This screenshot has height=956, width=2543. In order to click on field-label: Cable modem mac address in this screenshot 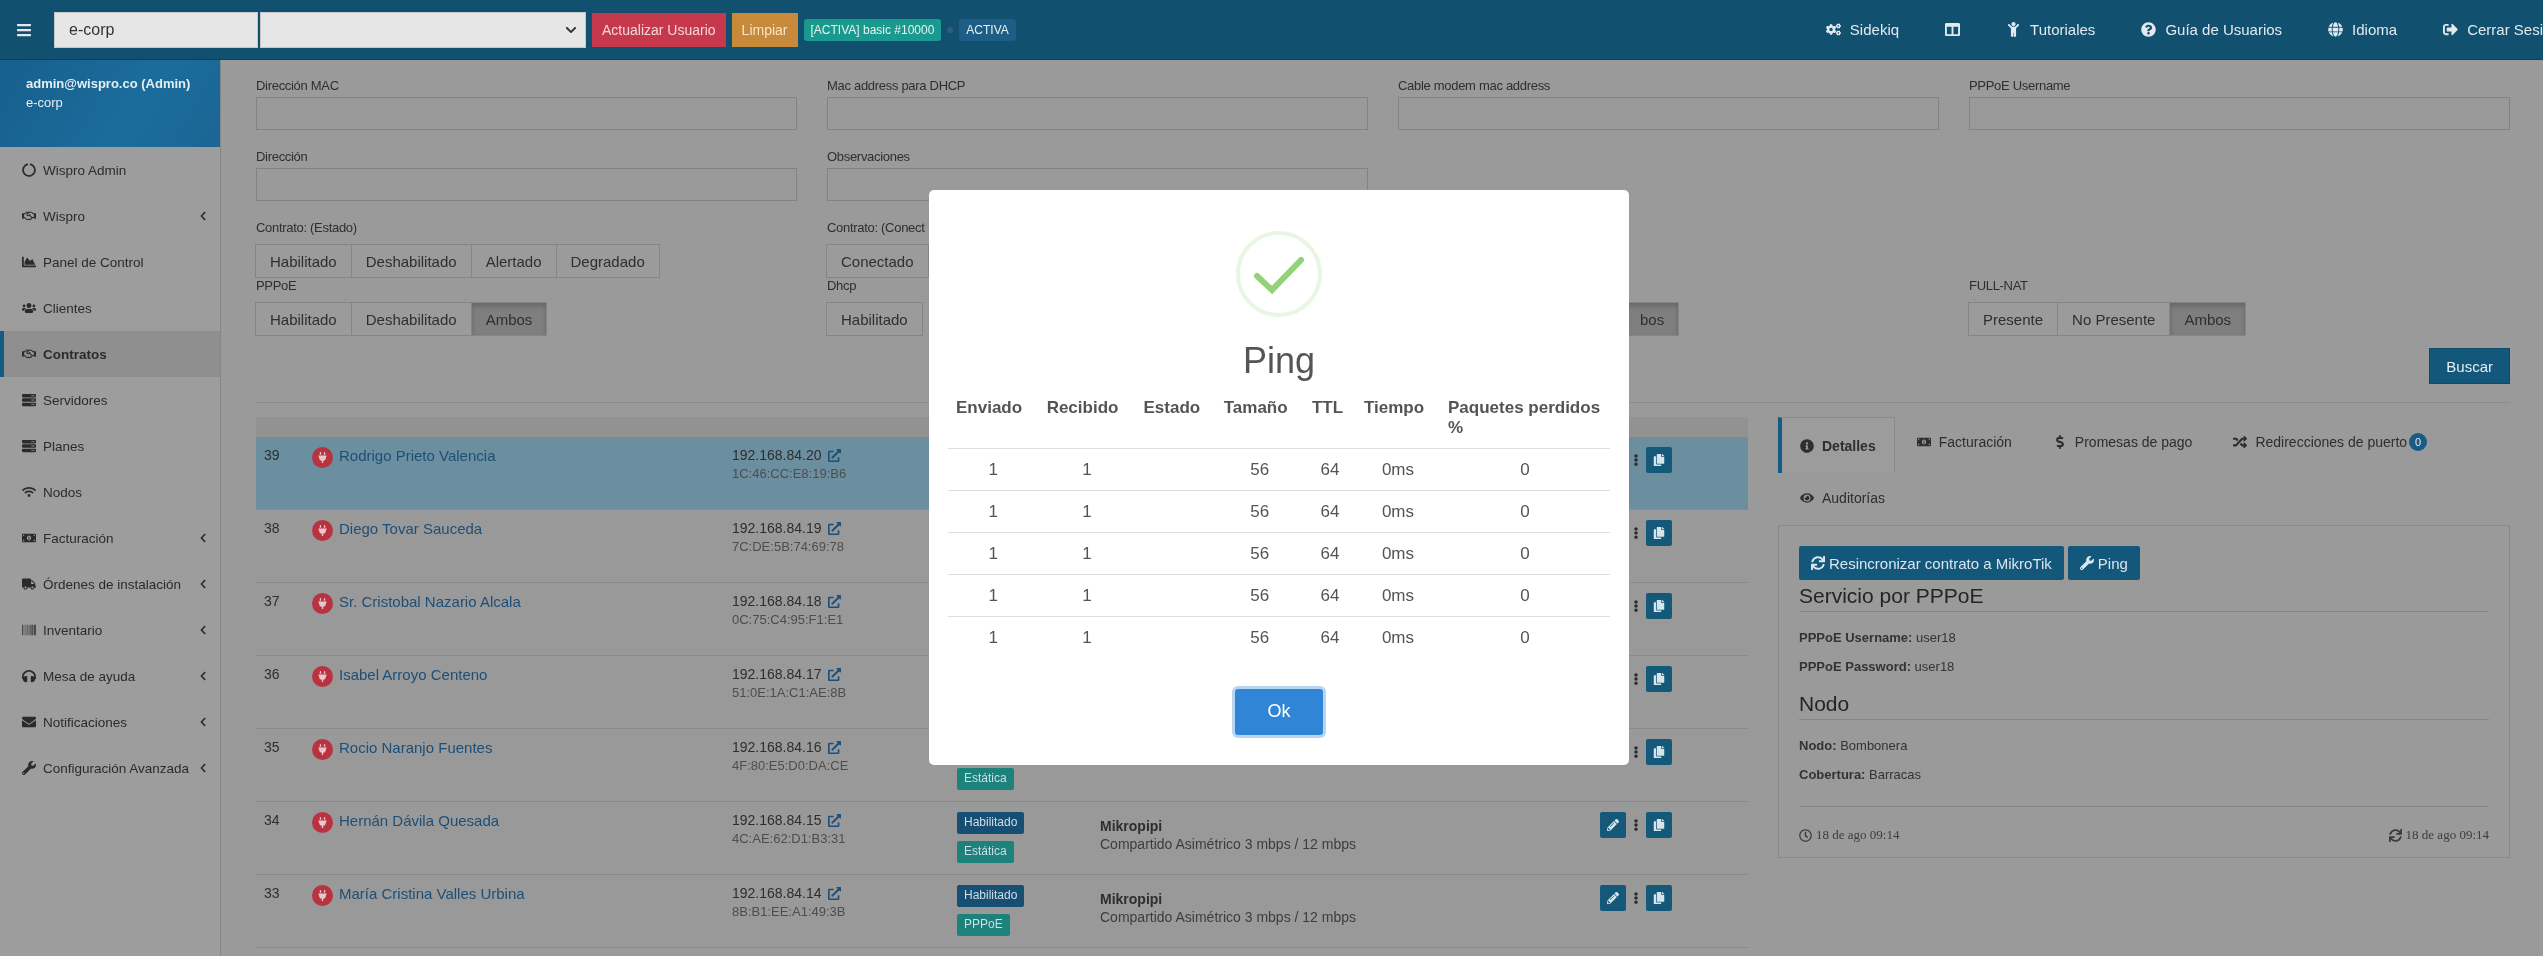, I will do `click(1475, 86)`.